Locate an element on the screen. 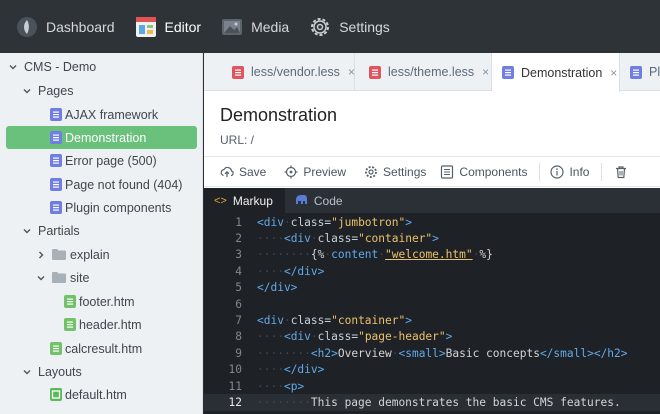 Image resolution: width=660 pixels, height=414 pixels. elephant-icon is located at coordinates (301, 201).